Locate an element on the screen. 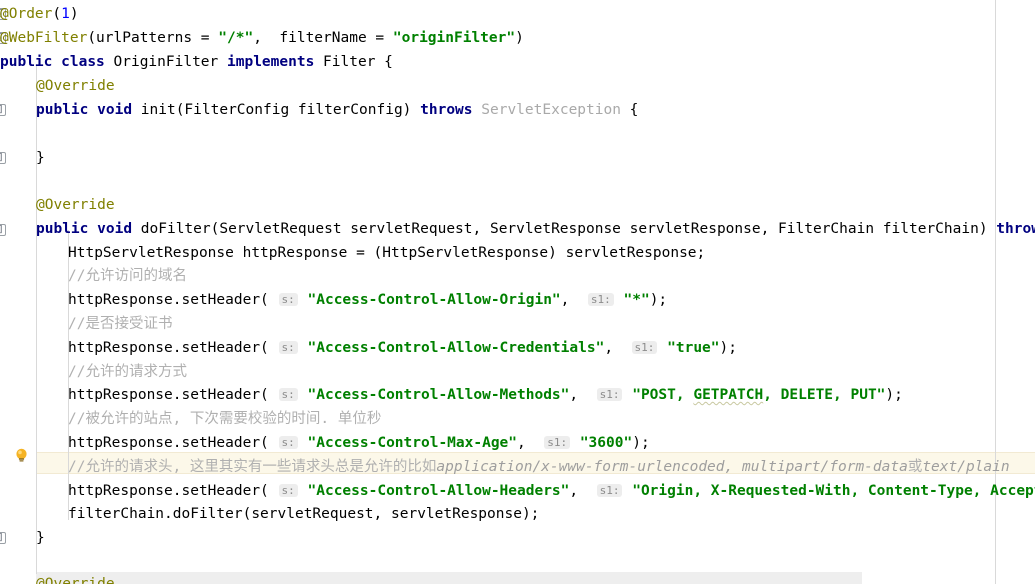 This screenshot has height=584, width=1035. code-token: class is located at coordinates (83, 62).